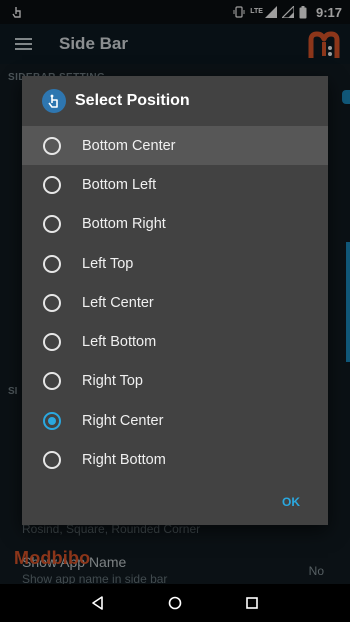 The height and width of the screenshot is (622, 350). I want to click on option-label: Left Center, so click(118, 302).